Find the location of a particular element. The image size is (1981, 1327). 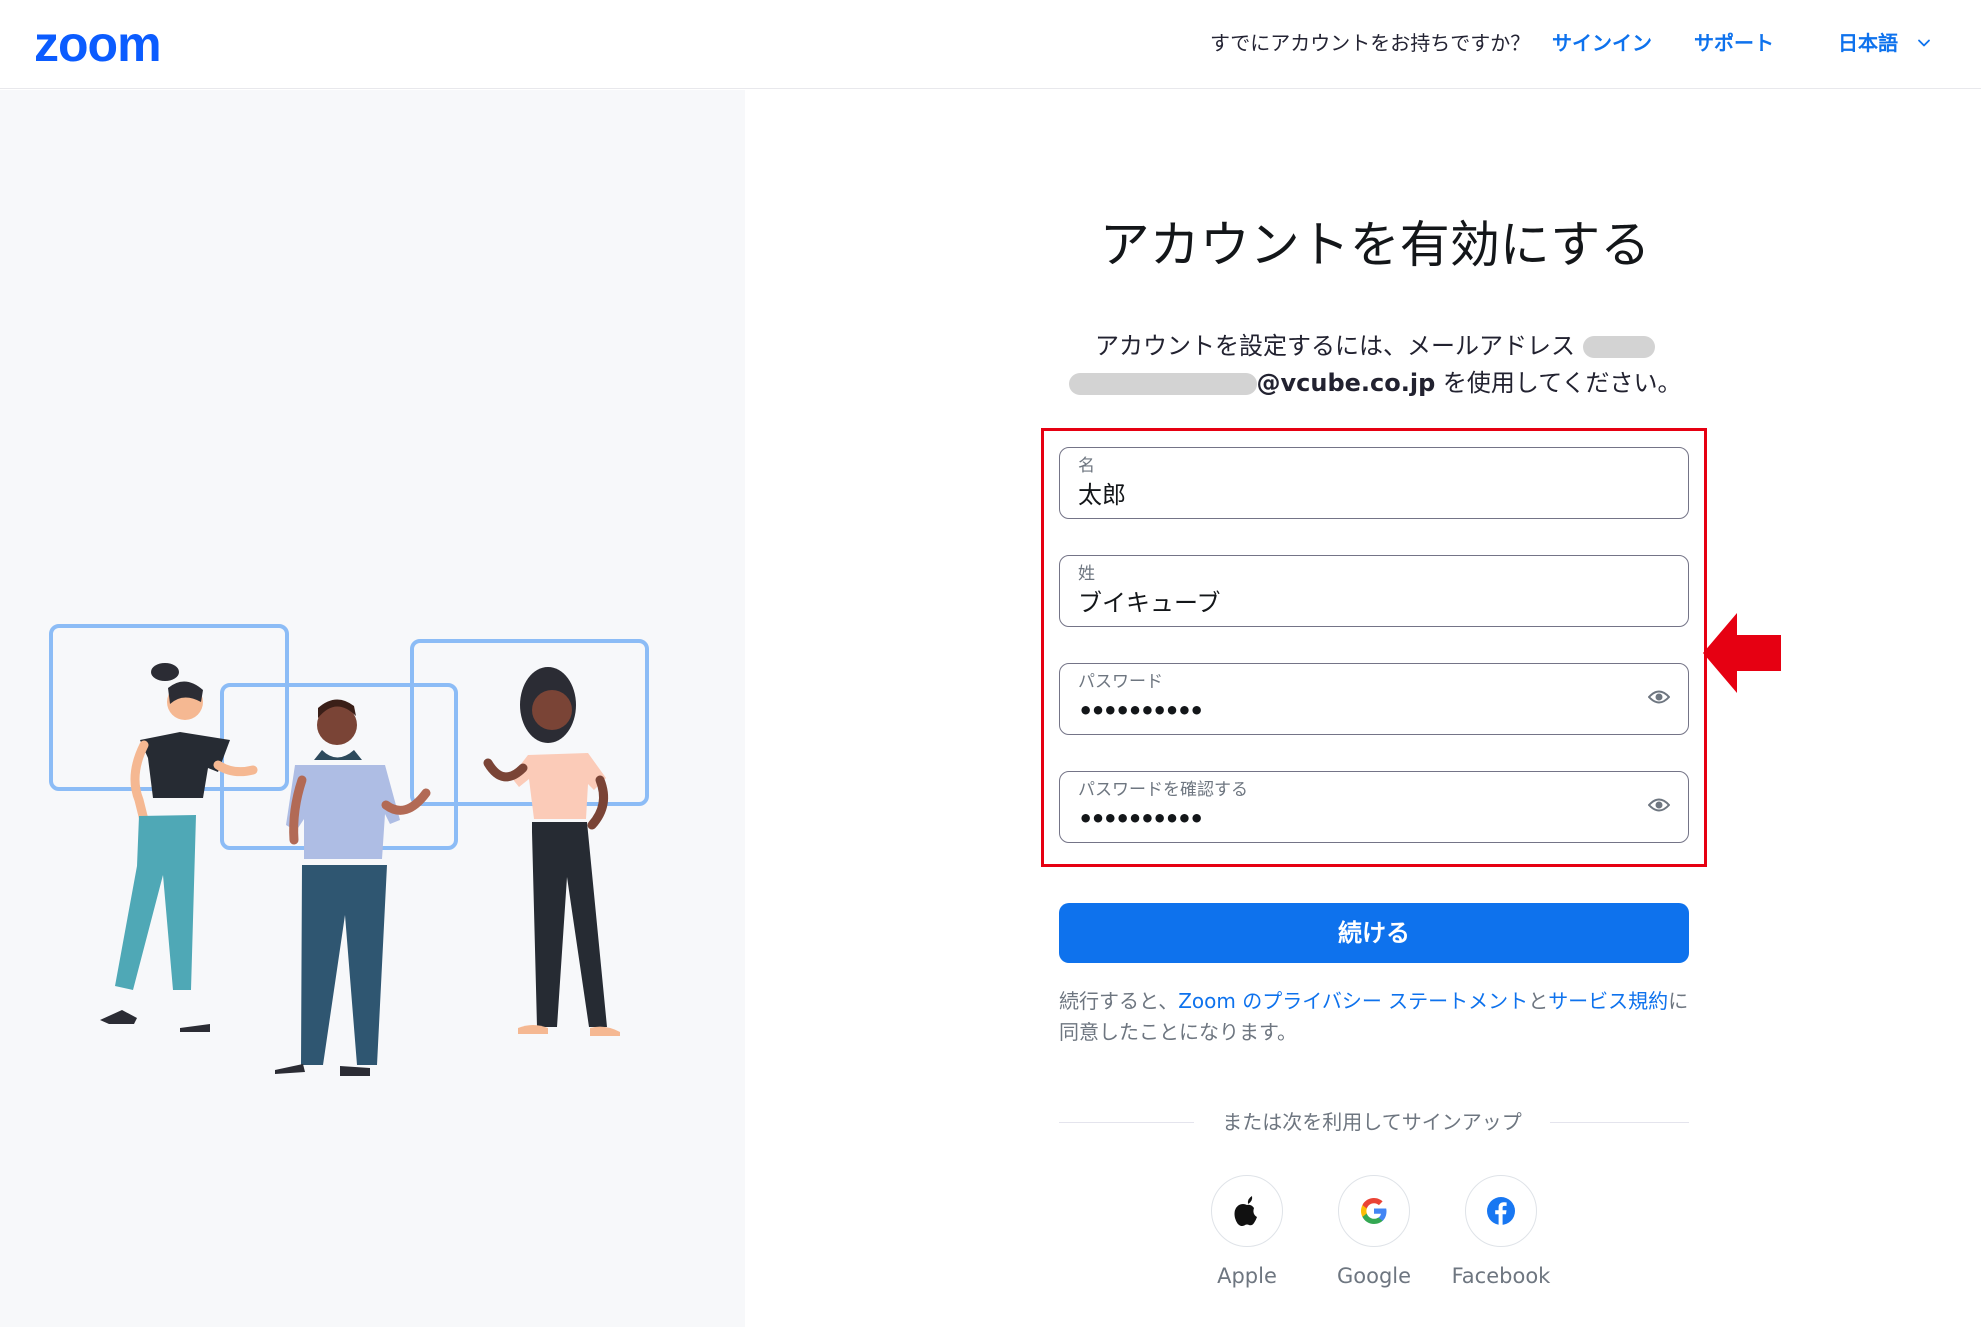

apple-label: Apple is located at coordinates (1247, 1276).